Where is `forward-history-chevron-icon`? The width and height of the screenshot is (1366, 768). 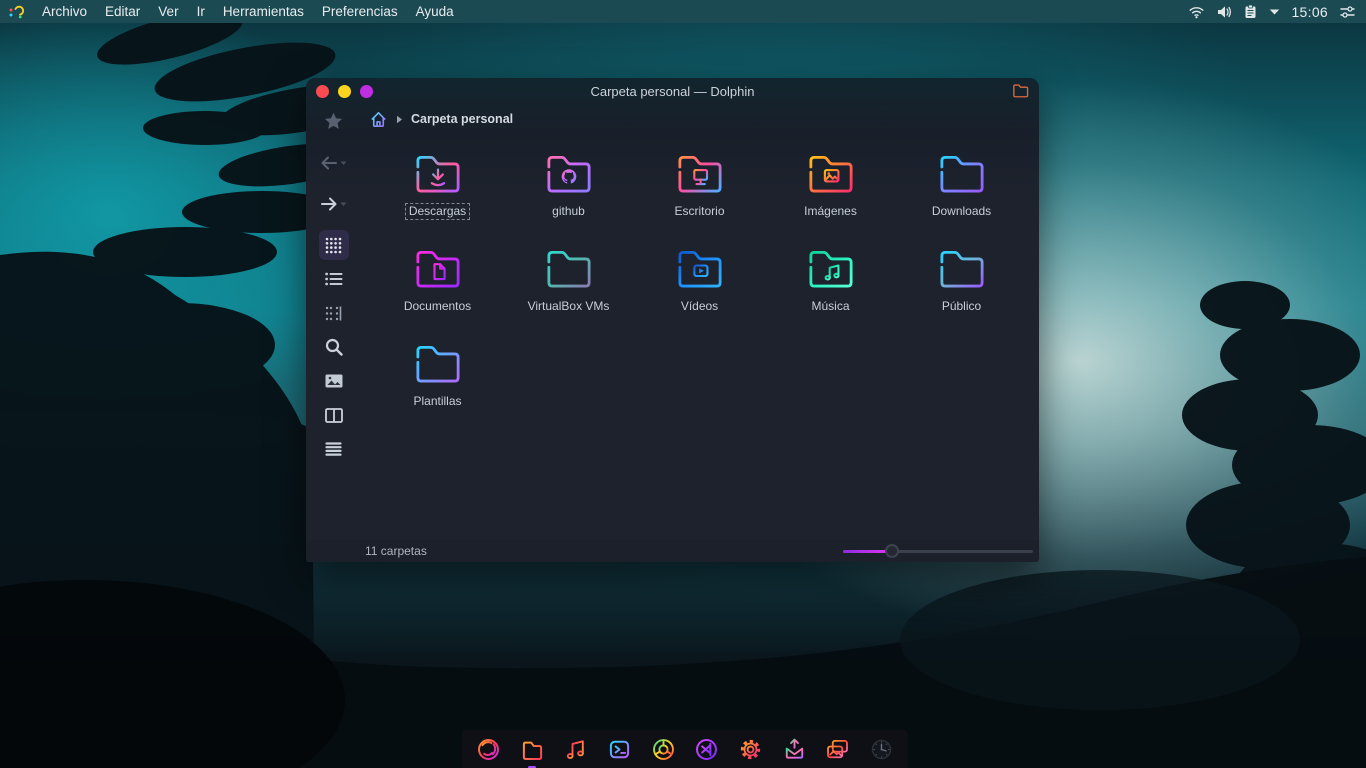 forward-history-chevron-icon is located at coordinates (343, 204).